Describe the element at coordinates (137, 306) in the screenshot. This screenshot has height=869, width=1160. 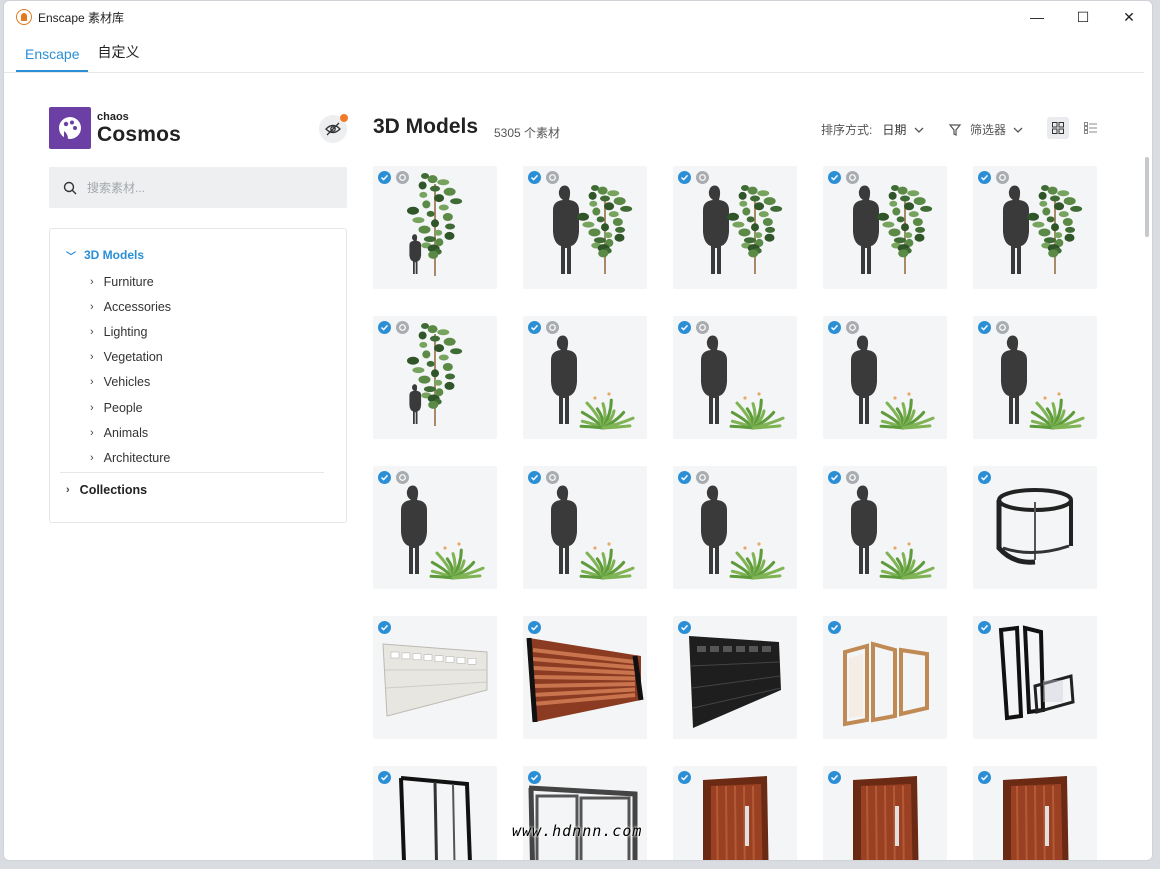
I see `tree-item-label: Accessories` at that location.